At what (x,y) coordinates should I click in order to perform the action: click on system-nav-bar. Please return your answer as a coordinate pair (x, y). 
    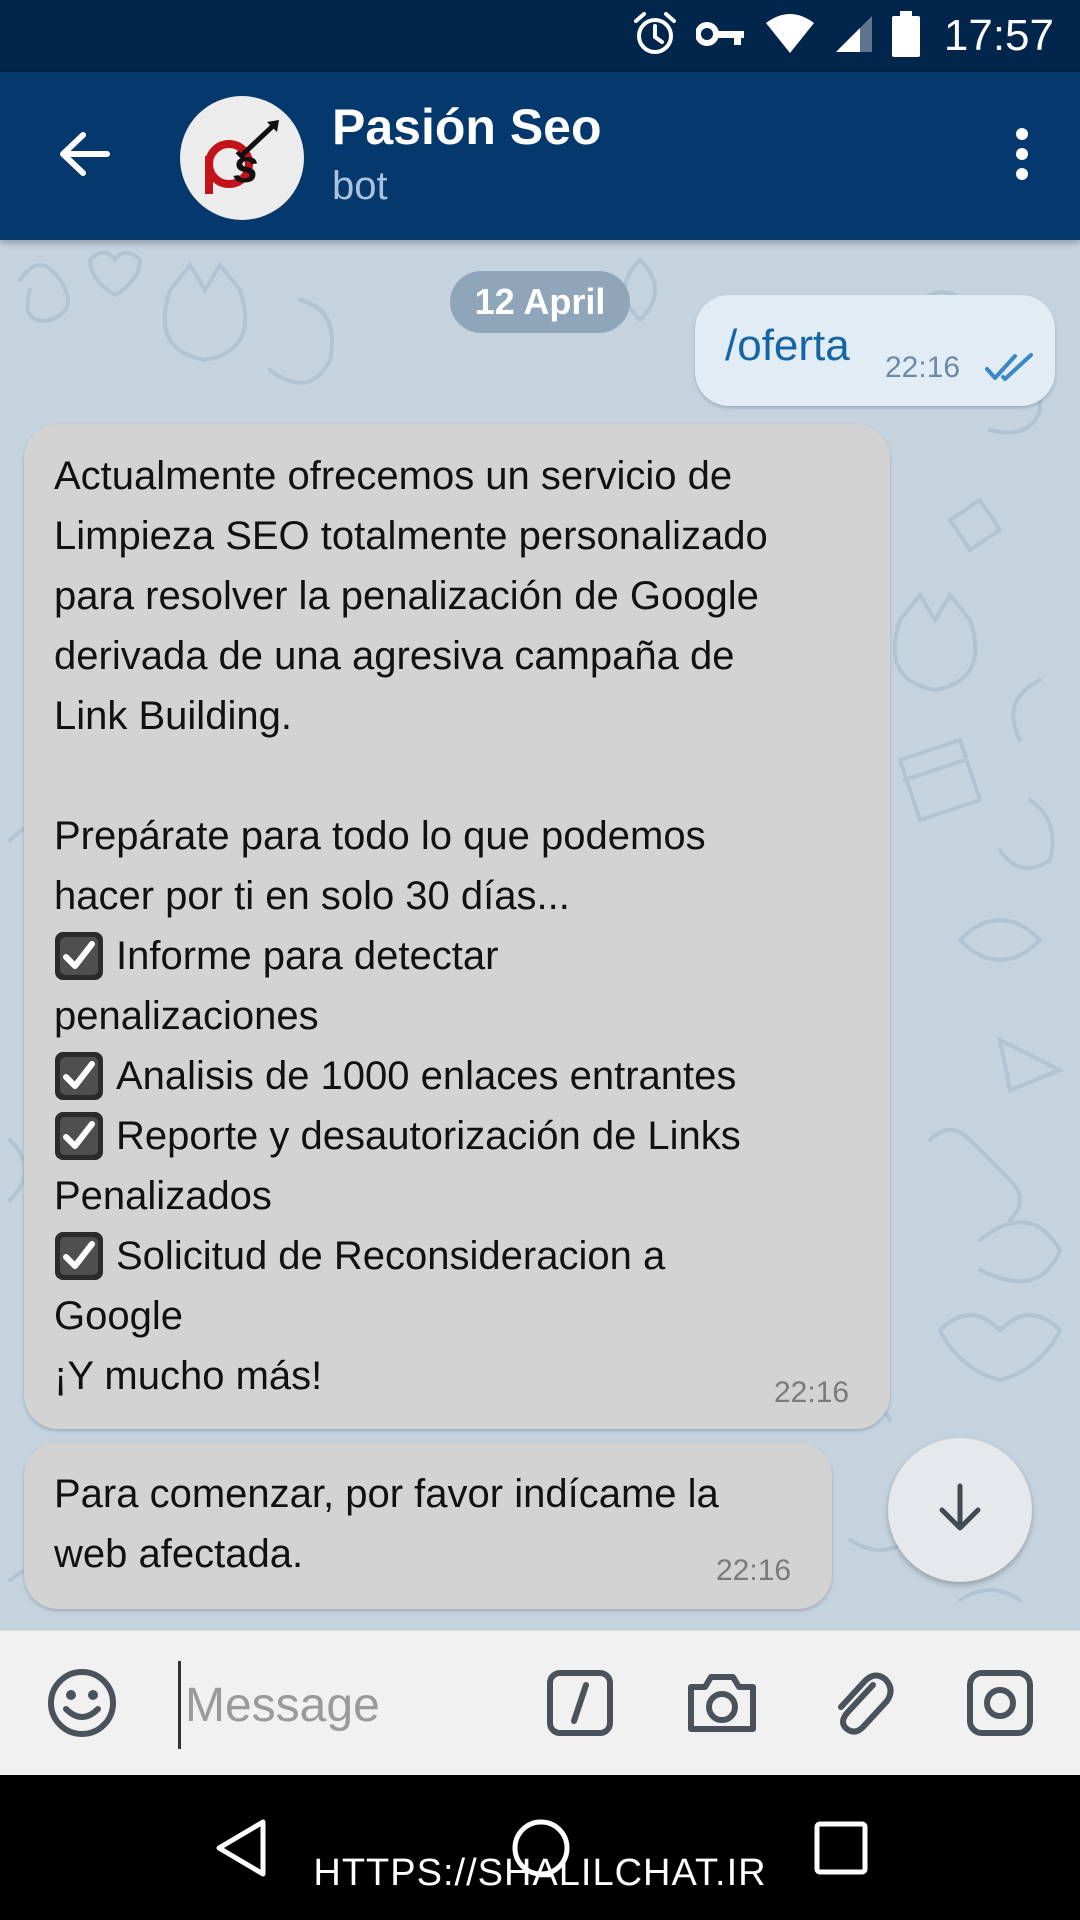
    Looking at the image, I should click on (540, 1847).